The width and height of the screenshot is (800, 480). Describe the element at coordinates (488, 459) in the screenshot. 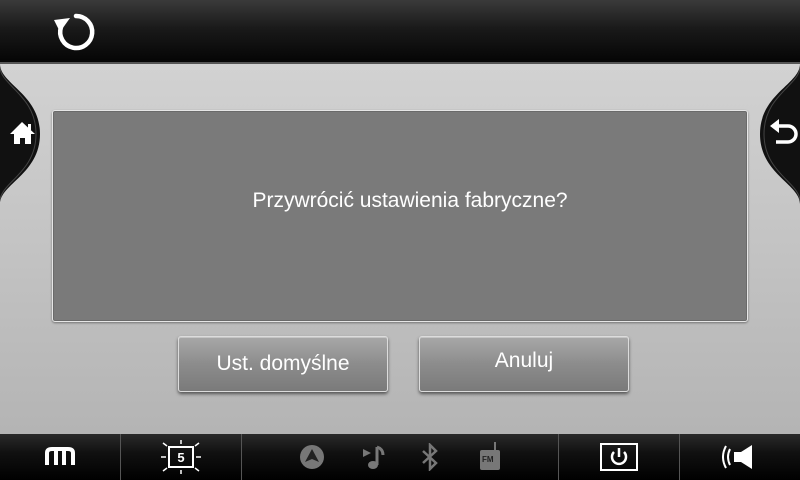

I see `radio-badge: FM` at that location.